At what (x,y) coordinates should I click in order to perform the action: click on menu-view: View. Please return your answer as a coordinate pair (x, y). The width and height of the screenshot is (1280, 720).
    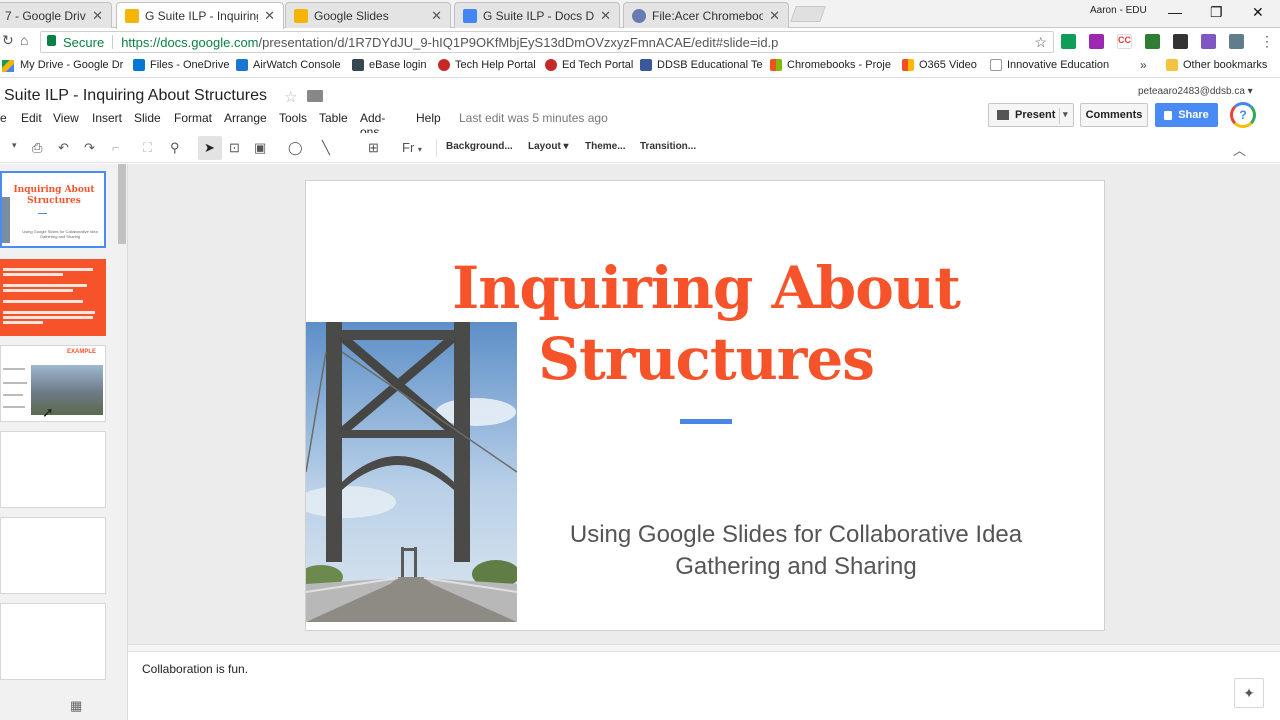
    Looking at the image, I should click on (66, 118).